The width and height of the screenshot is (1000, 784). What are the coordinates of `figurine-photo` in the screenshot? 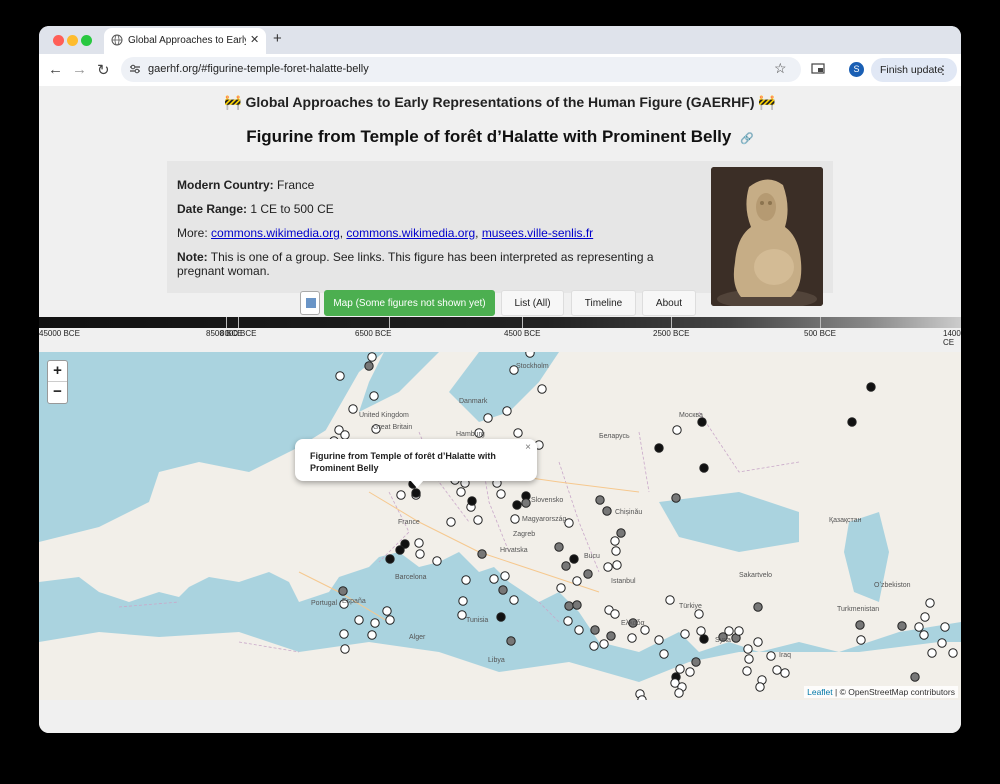 It's located at (767, 236).